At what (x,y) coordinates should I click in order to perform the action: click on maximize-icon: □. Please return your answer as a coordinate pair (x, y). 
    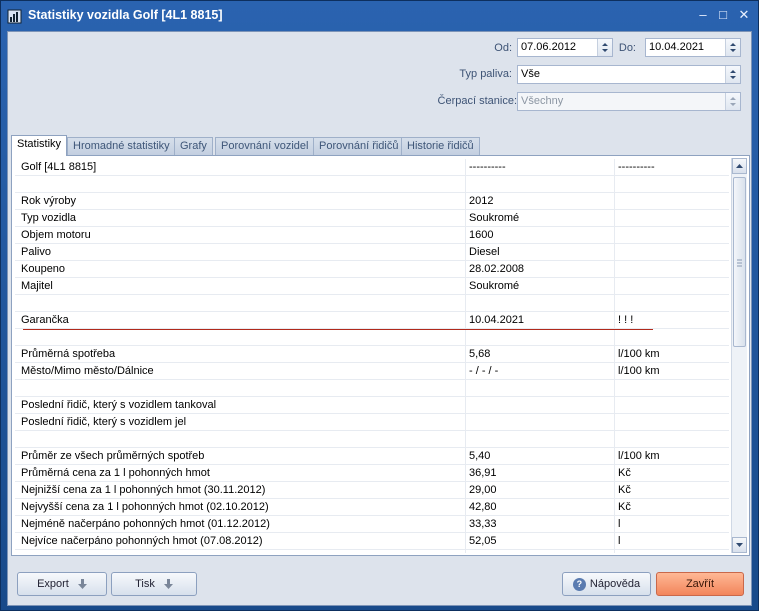
    Looking at the image, I should click on (723, 15).